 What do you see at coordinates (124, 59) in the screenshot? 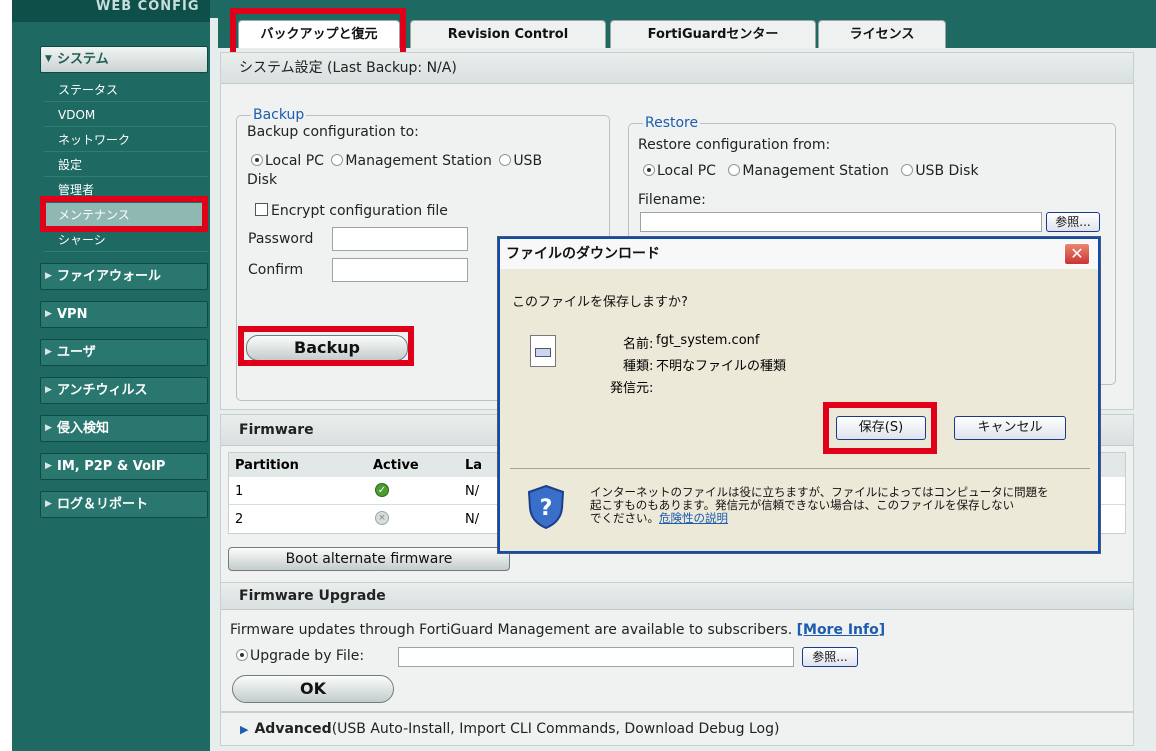
I see `sidebar-category-system: ▼ システム` at bounding box center [124, 59].